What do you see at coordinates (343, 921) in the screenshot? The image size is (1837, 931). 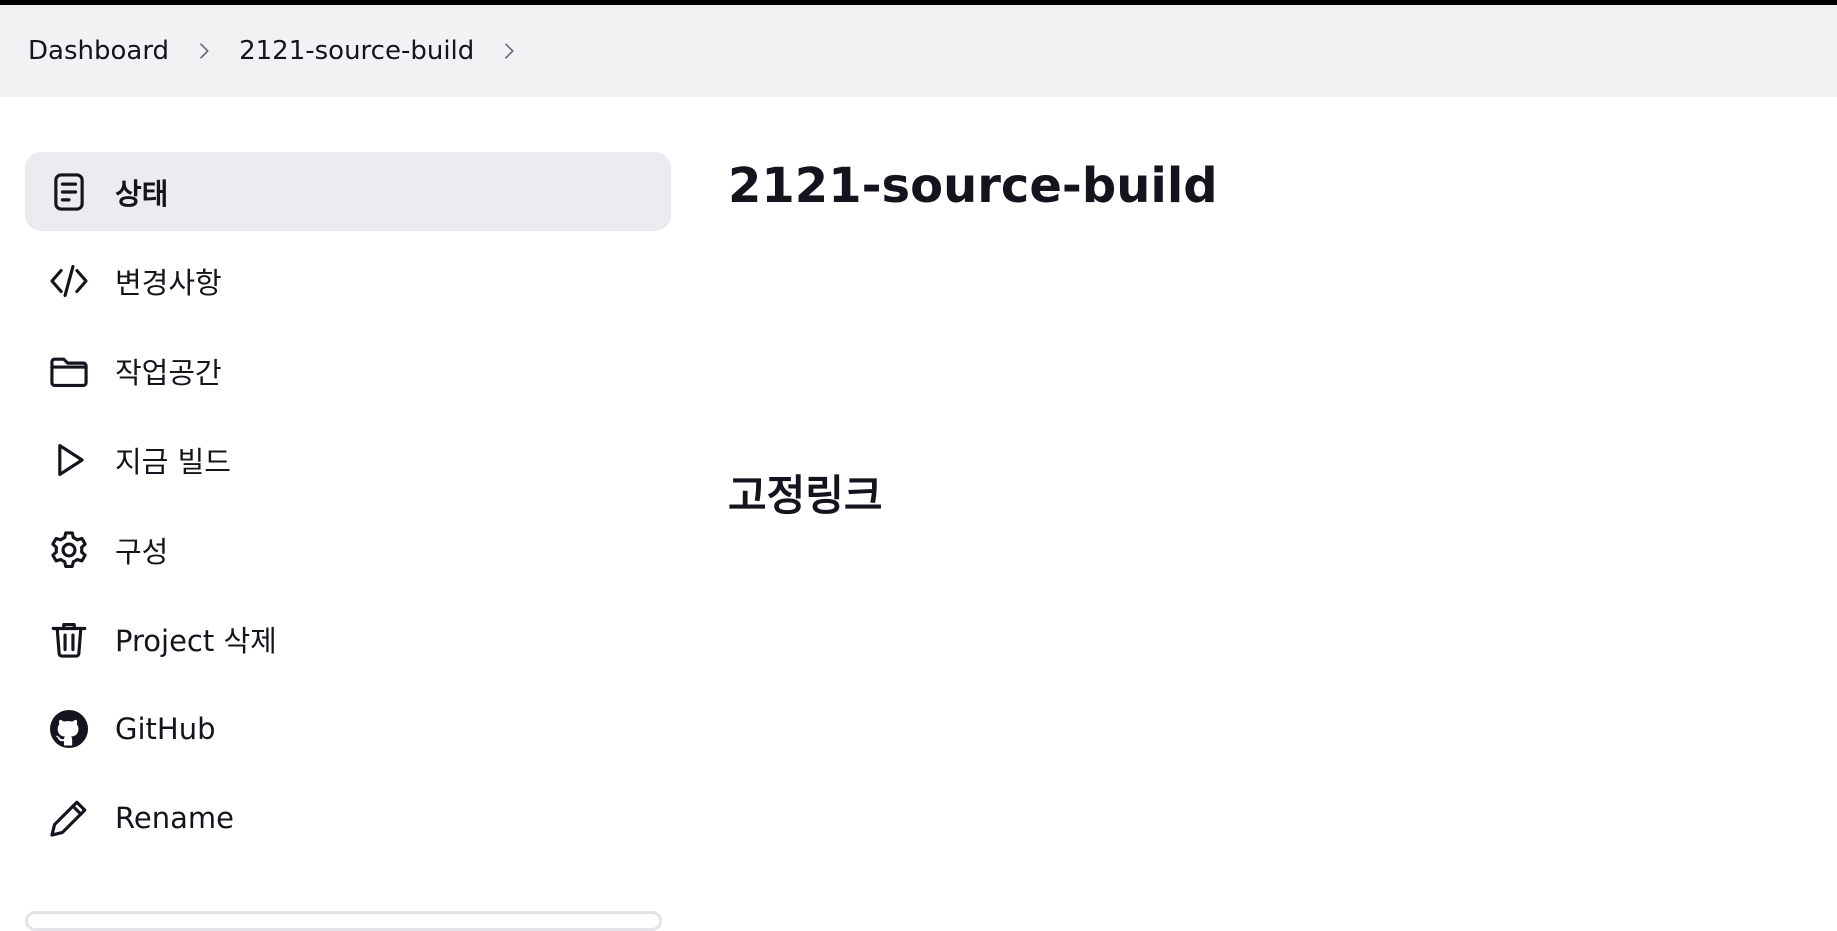 I see `sidebar-panel-edge` at bounding box center [343, 921].